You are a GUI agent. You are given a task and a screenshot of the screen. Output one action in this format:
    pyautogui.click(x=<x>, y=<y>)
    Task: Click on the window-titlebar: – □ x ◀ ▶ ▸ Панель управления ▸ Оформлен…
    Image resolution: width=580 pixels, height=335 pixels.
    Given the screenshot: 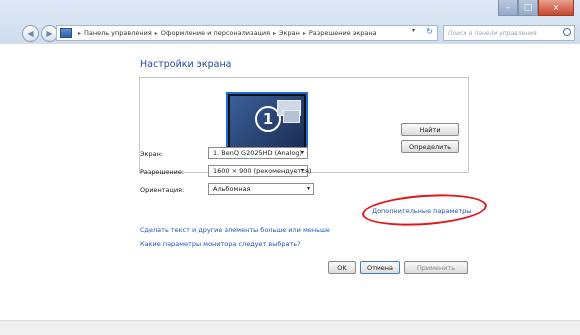 What is the action you would take?
    pyautogui.click(x=290, y=22)
    